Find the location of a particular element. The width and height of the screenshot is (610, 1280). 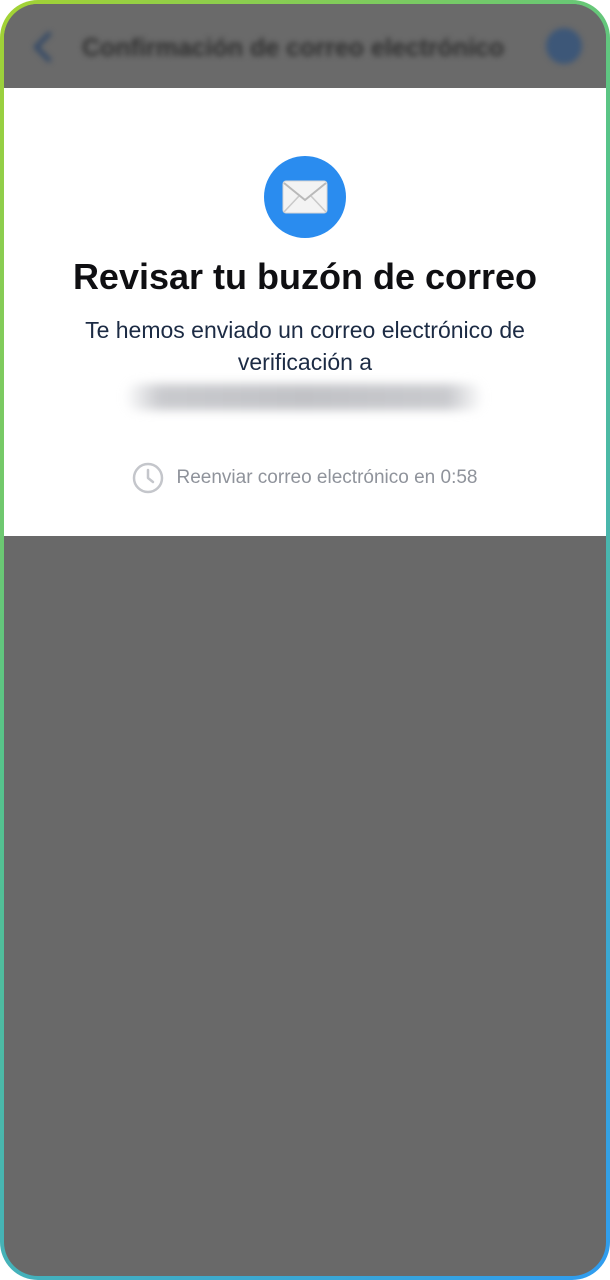

top-nav-bar: Confirmación de correo electrónico is located at coordinates (305, 46).